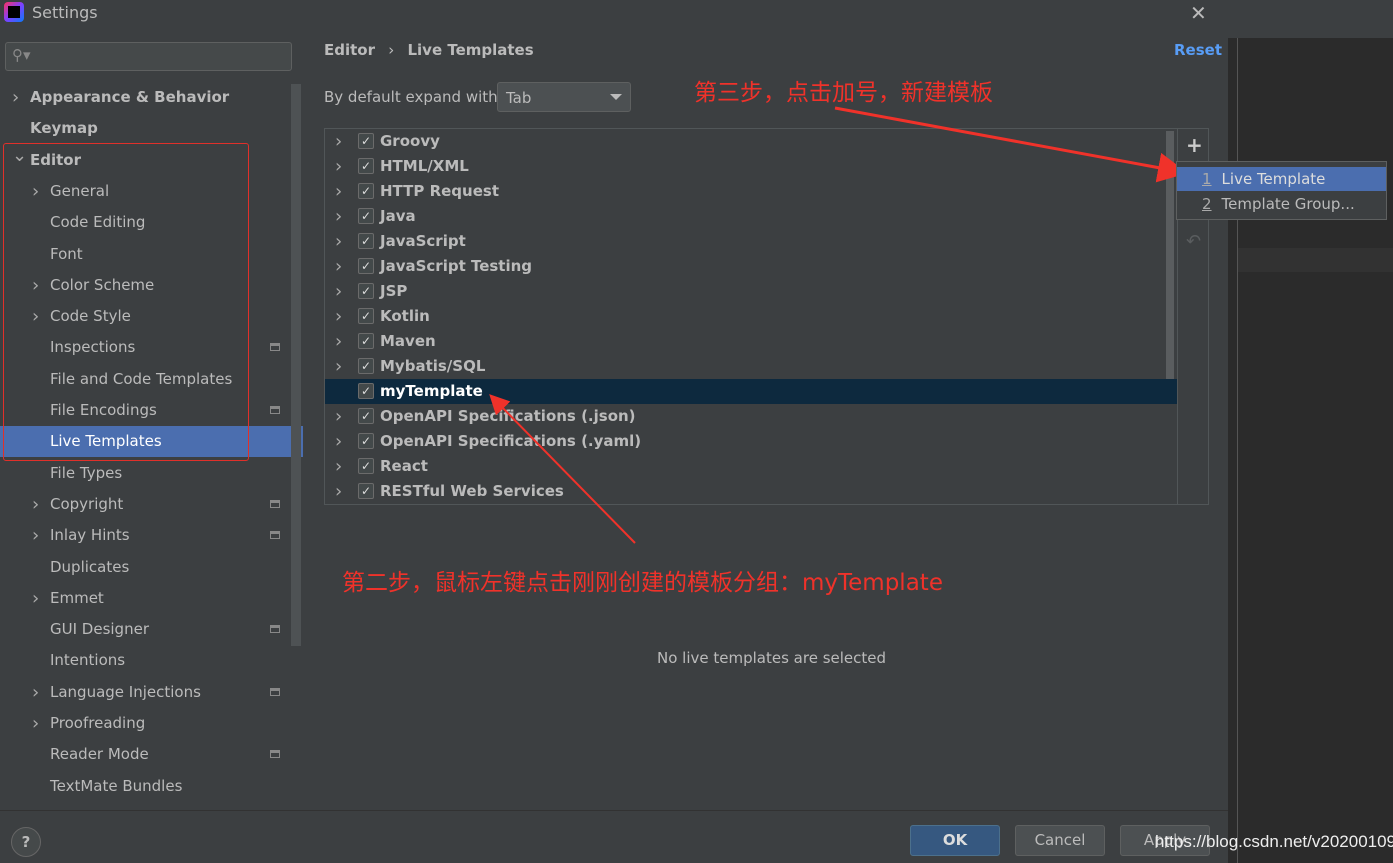  What do you see at coordinates (1273, 179) in the screenshot?
I see `popup-menu-label: Live Template` at bounding box center [1273, 179].